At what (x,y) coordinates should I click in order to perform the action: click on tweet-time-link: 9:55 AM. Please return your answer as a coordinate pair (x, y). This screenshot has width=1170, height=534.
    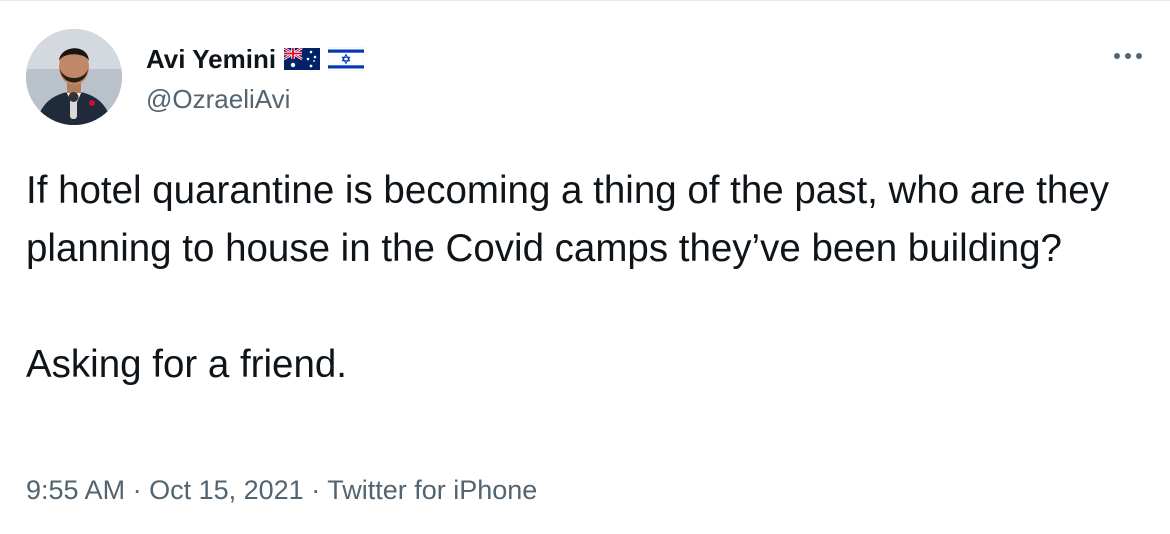
    Looking at the image, I should click on (75, 490).